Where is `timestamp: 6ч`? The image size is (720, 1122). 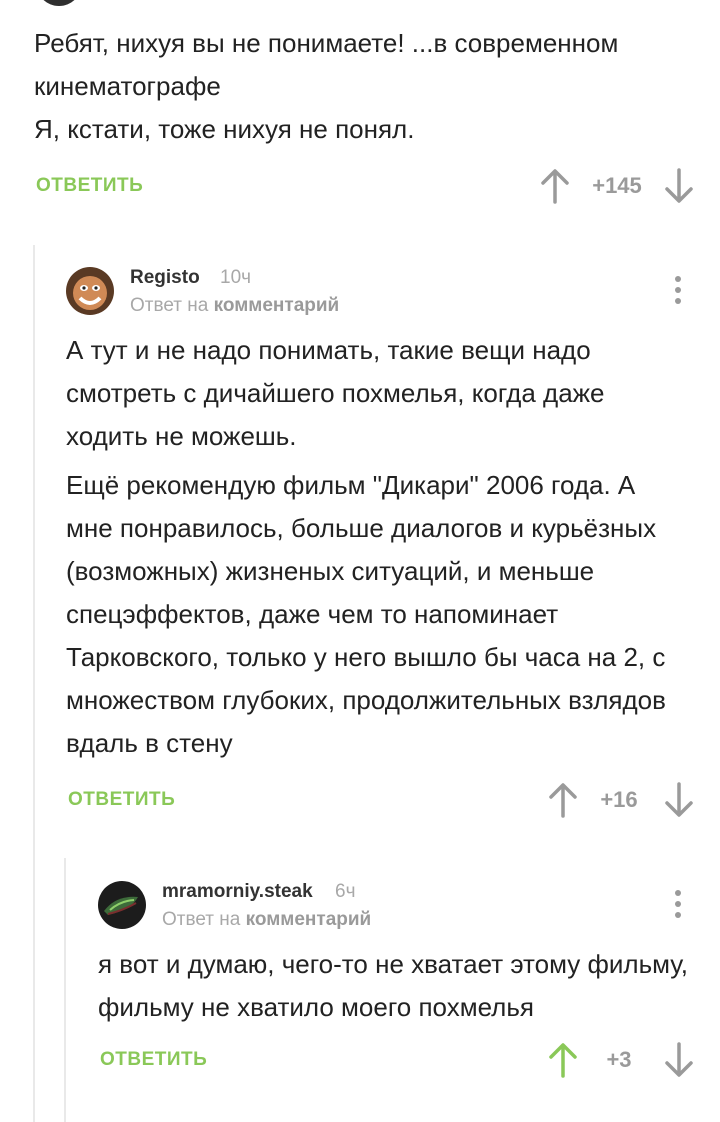 timestamp: 6ч is located at coordinates (345, 891).